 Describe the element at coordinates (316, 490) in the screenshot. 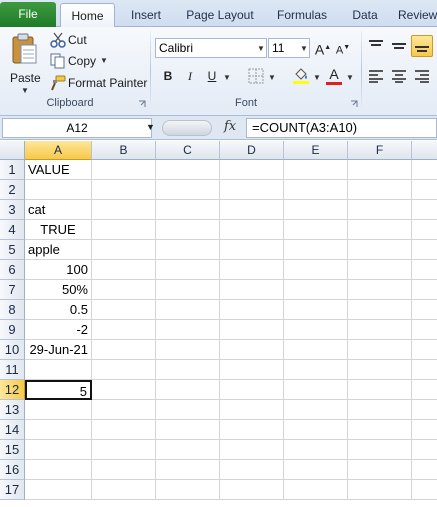

I see `cell-e17` at that location.